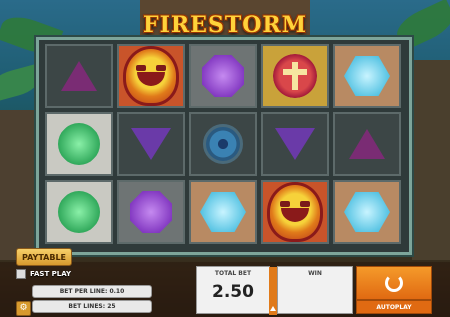  What do you see at coordinates (23, 308) in the screenshot?
I see `settings-gear-icon: ⚙` at bounding box center [23, 308].